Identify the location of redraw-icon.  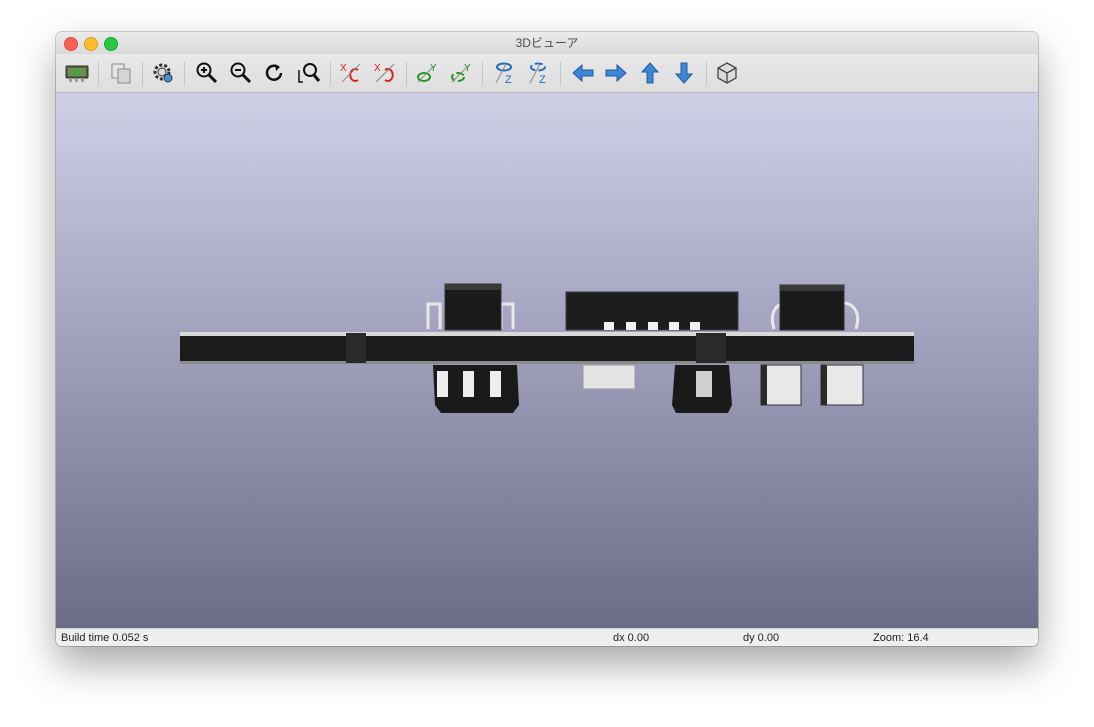
(274, 72).